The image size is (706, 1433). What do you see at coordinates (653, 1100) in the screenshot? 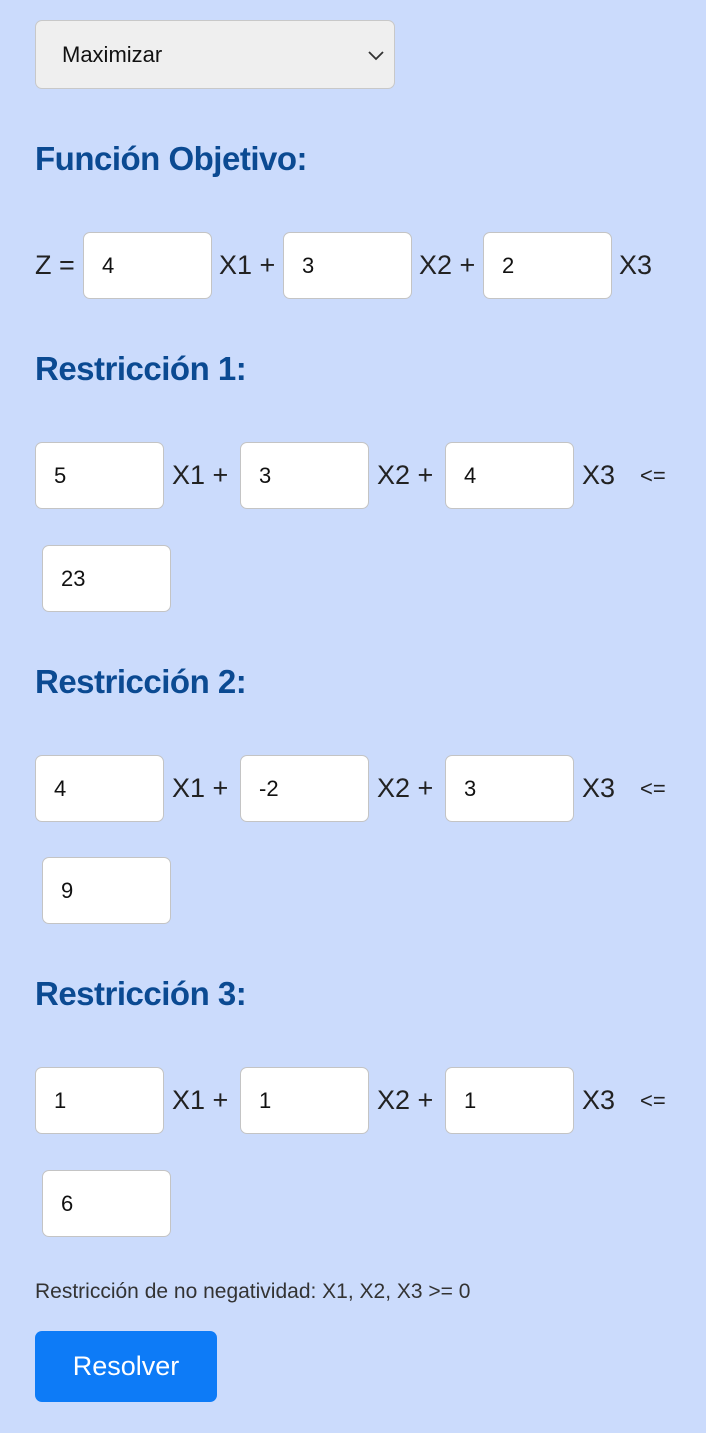
I see `restriction-3-operator: <=` at bounding box center [653, 1100].